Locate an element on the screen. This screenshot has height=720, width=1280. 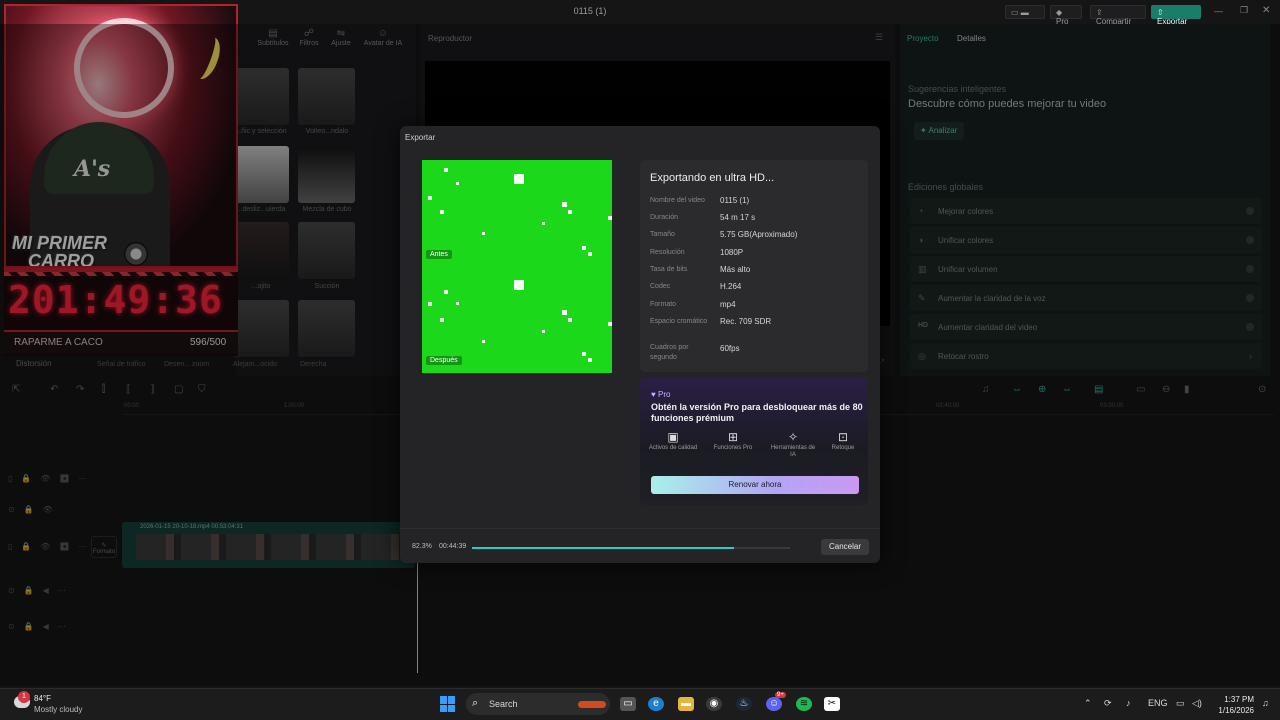
export-progress: 82.3% 00:44:39 Cancelar is located at coordinates (640, 545).